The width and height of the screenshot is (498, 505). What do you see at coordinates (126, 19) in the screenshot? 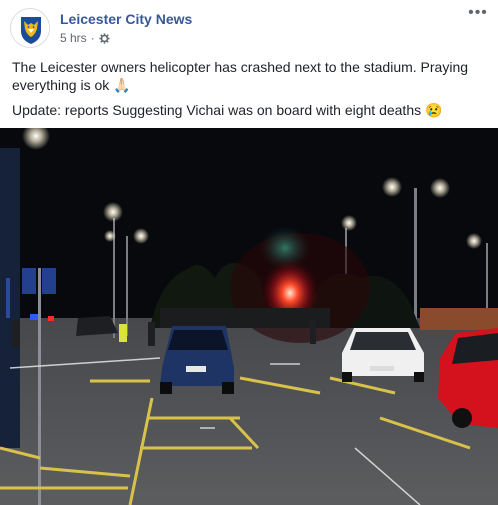
I see `page-name-link: Leicester City News` at bounding box center [126, 19].